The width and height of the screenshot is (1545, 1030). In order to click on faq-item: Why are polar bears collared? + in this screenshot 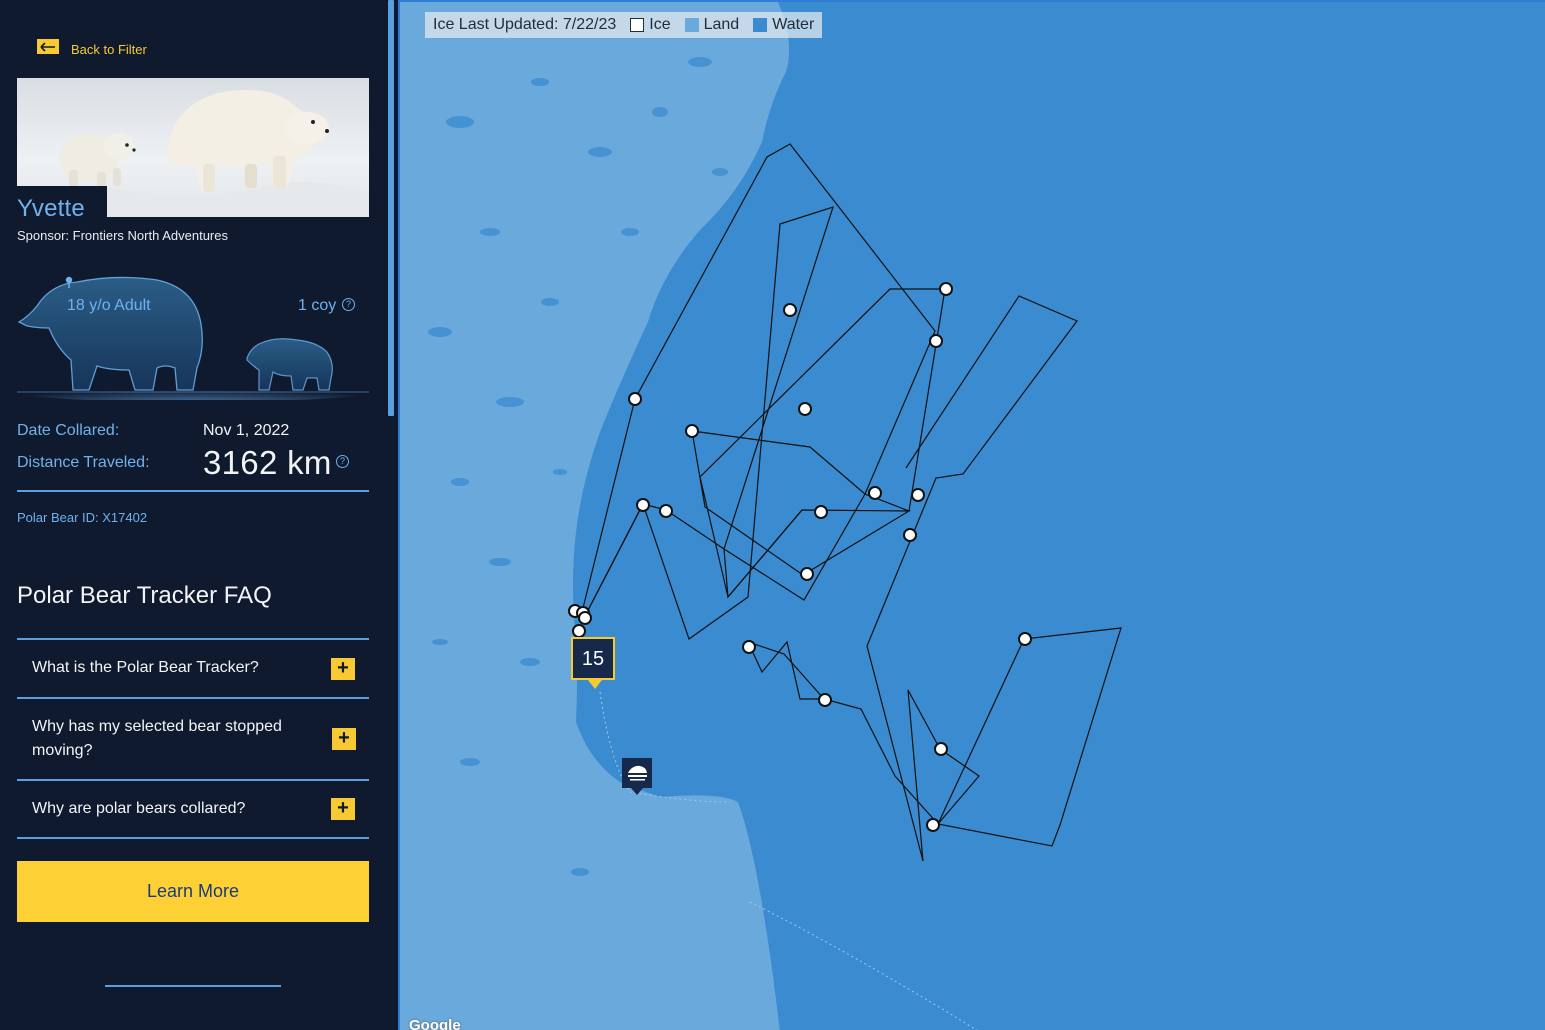, I will do `click(193, 809)`.